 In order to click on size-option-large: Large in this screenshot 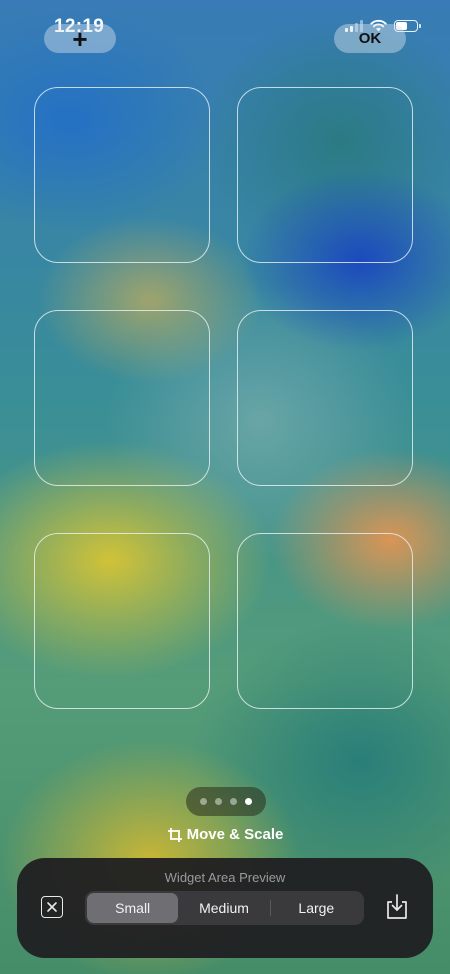, I will do `click(316, 908)`.